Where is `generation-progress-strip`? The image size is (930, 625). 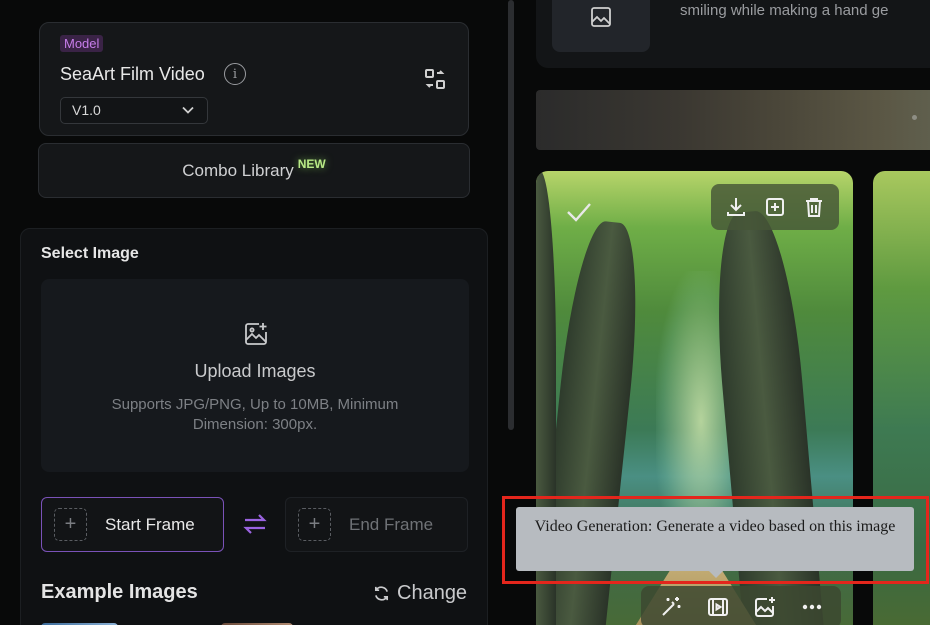 generation-progress-strip is located at coordinates (733, 120).